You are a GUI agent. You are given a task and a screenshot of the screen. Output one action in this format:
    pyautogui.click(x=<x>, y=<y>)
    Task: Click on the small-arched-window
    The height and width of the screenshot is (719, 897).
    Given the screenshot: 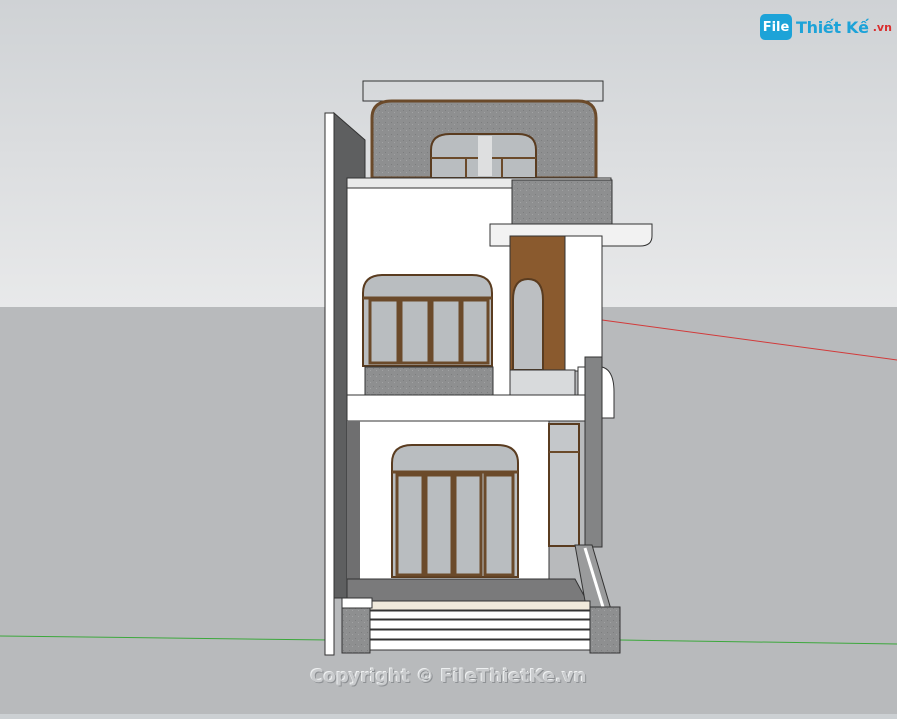 What is the action you would take?
    pyautogui.click(x=528, y=324)
    